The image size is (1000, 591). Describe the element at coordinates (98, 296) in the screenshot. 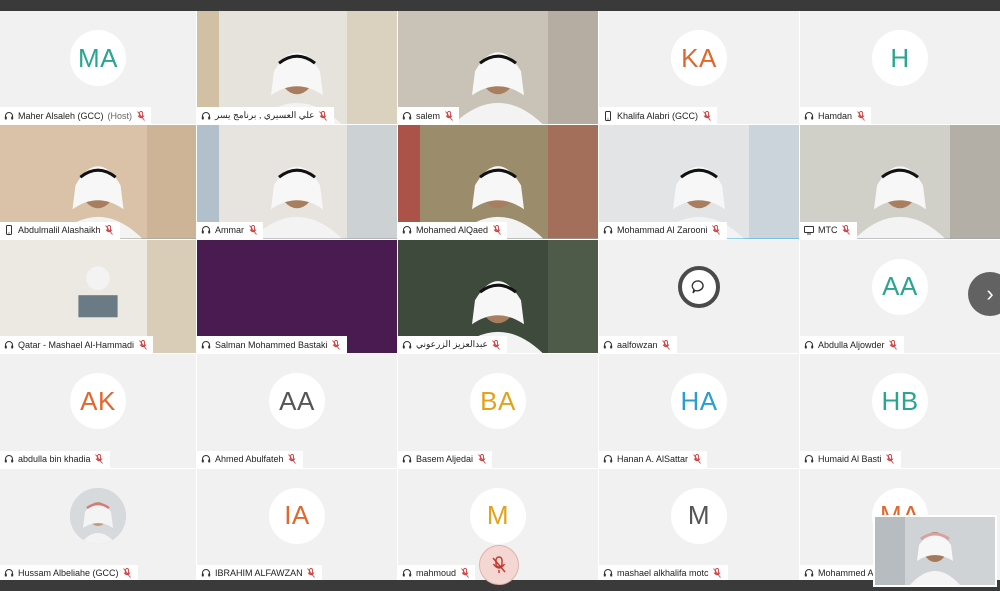

I see `participant-tile: Qatar - Mashael Al-Hammadi` at that location.